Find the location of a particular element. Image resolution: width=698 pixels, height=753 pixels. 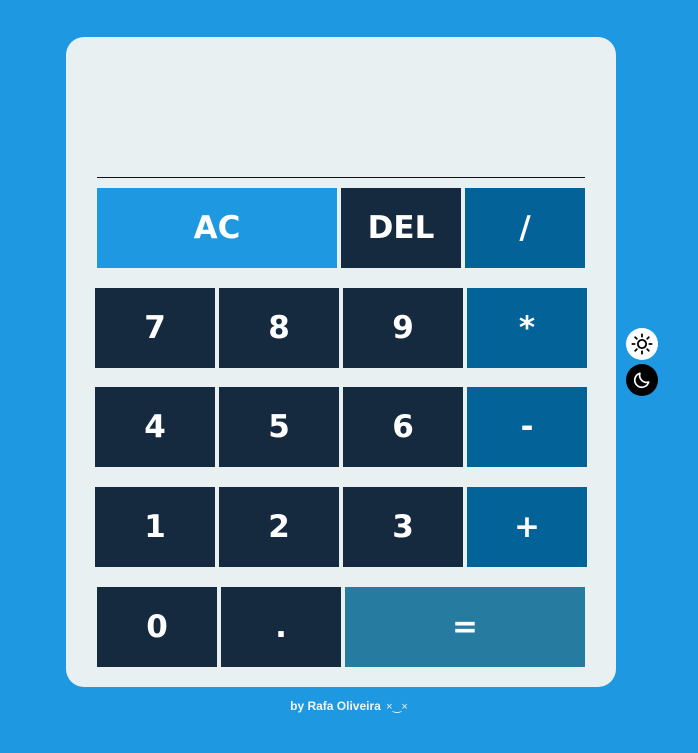

footer-credit-text: by Rafa Oliveira is located at coordinates (335, 706).